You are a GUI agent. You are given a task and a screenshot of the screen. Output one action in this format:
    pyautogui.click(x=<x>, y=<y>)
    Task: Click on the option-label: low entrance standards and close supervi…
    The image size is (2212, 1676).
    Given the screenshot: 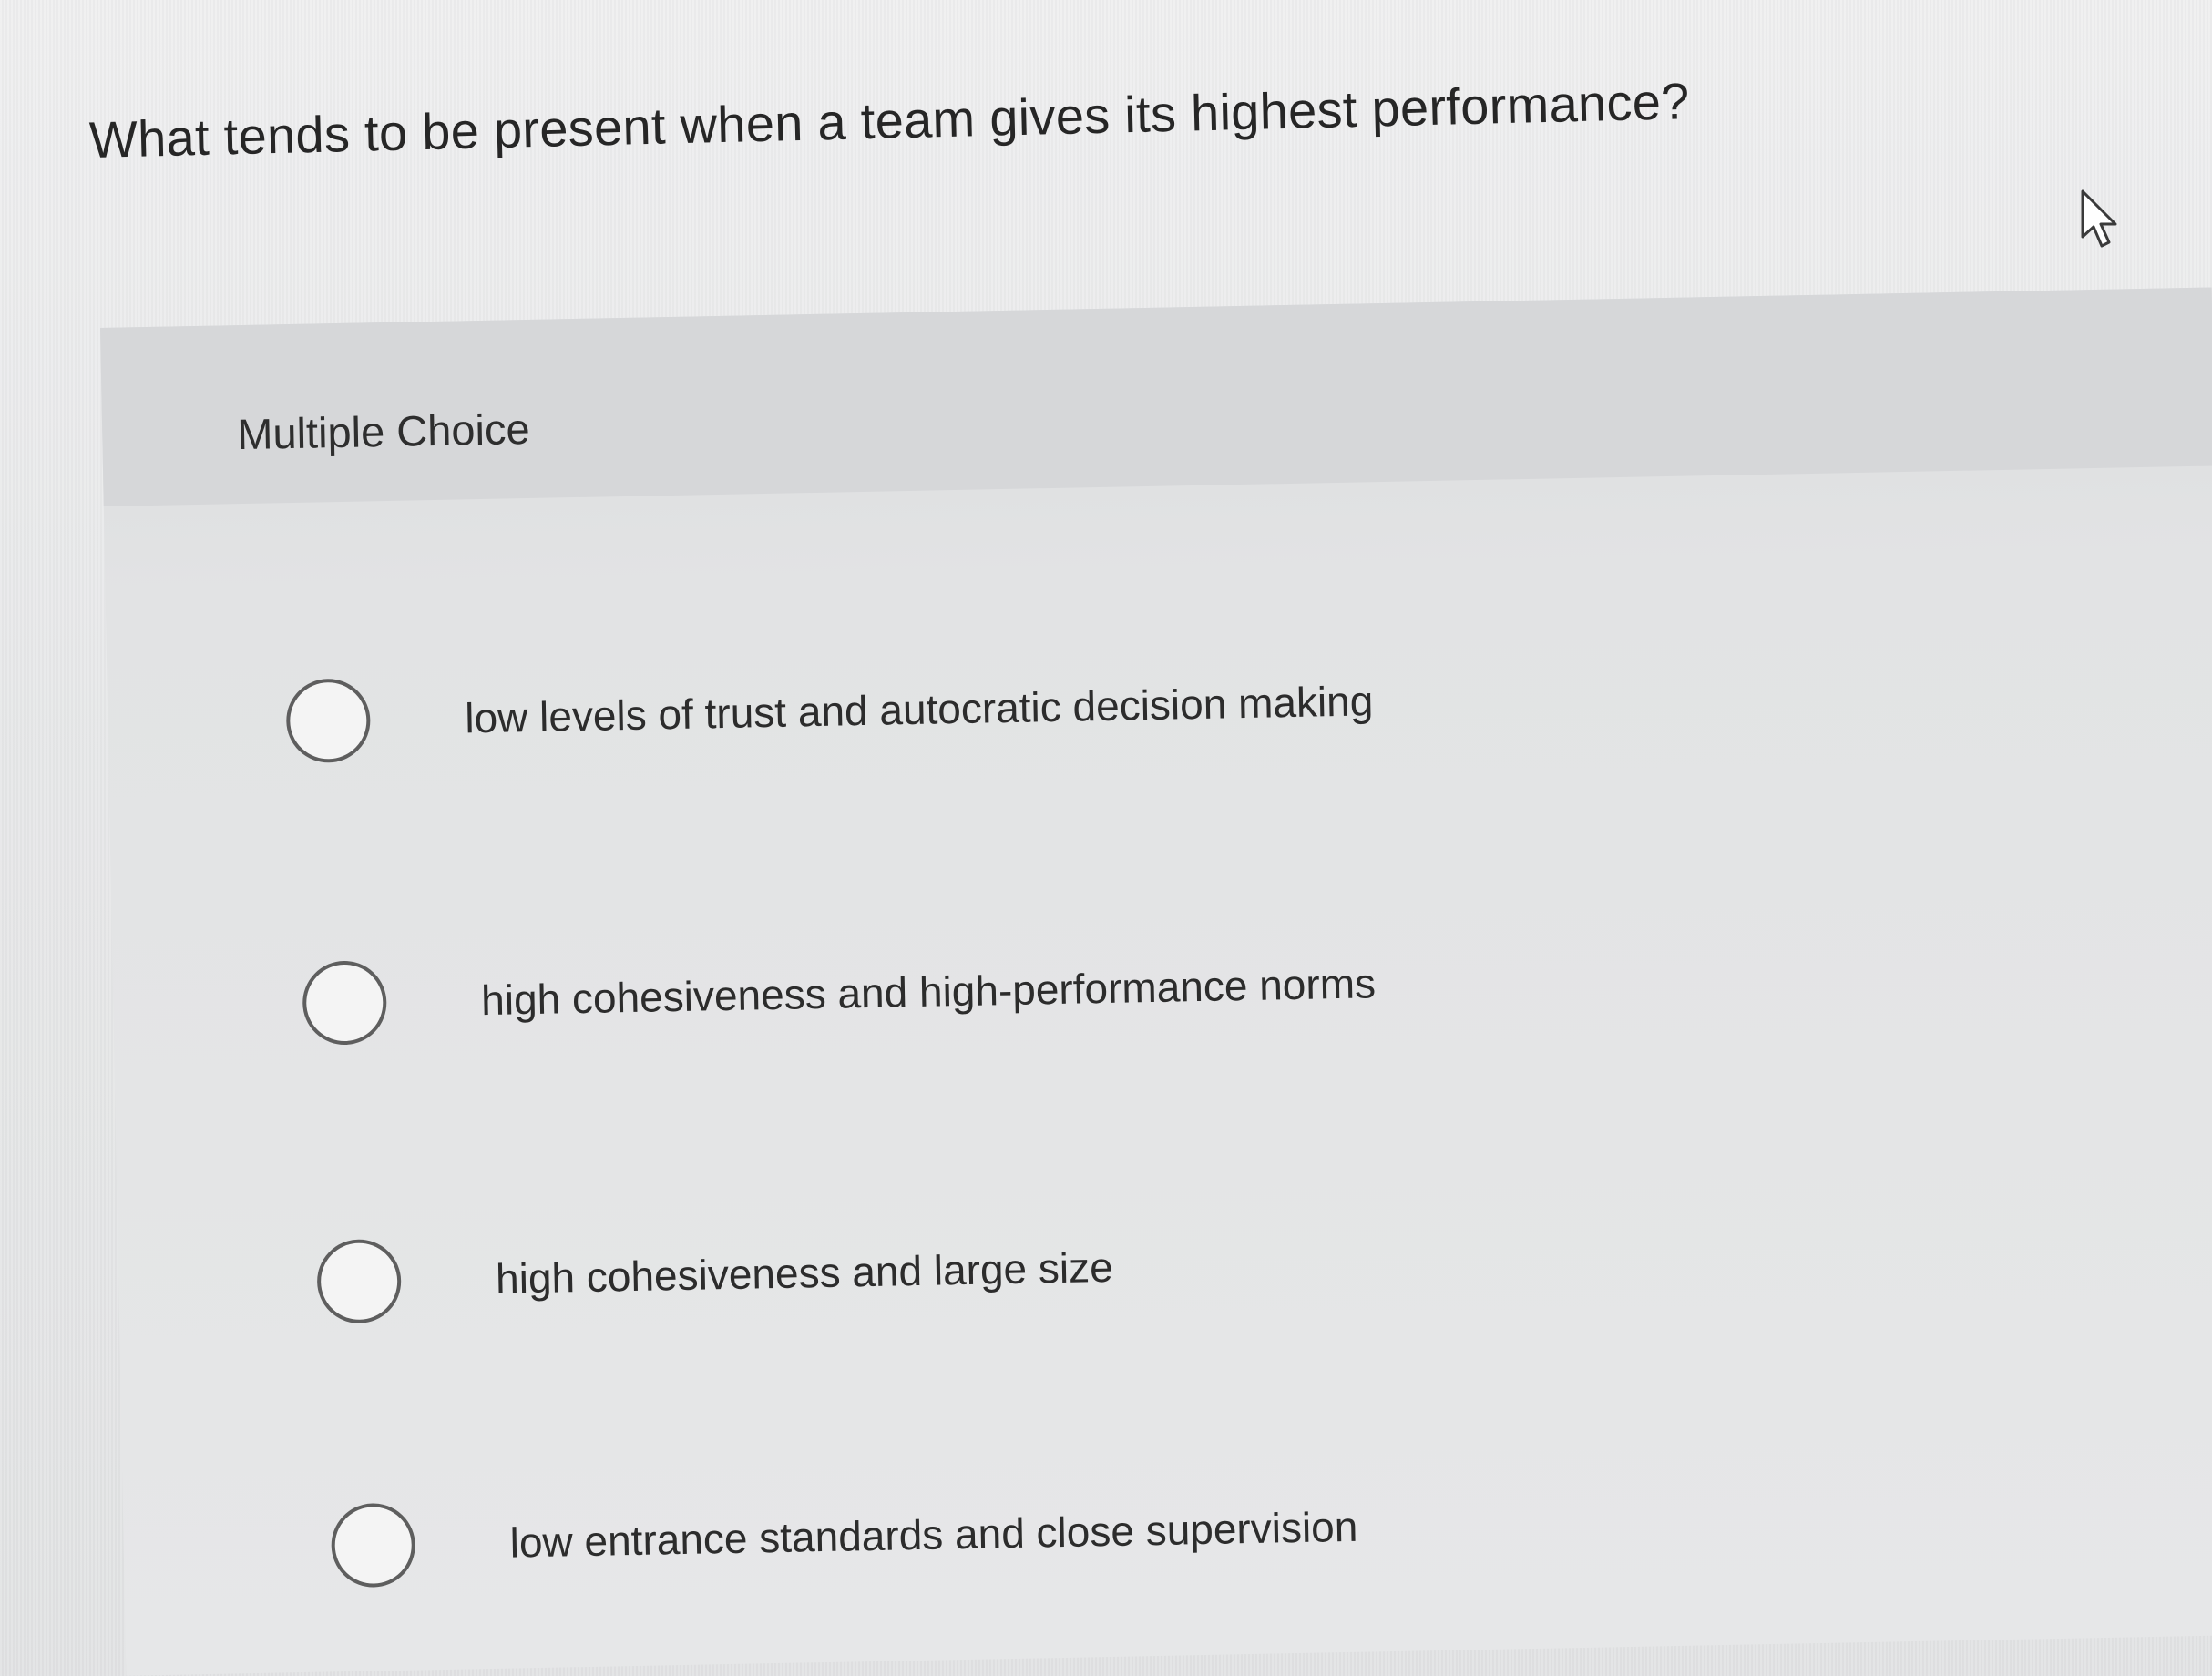 What is the action you would take?
    pyautogui.click(x=933, y=1534)
    